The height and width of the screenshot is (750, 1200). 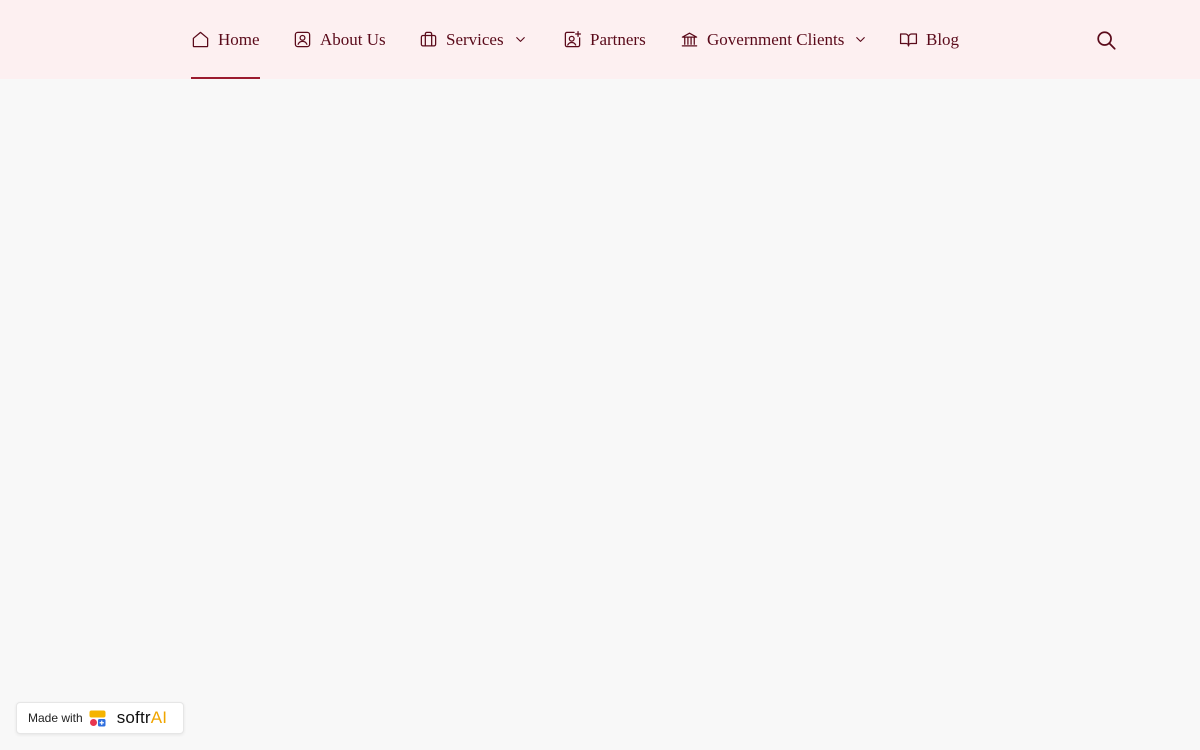 I want to click on nav-item-partners: Partners, so click(x=604, y=39).